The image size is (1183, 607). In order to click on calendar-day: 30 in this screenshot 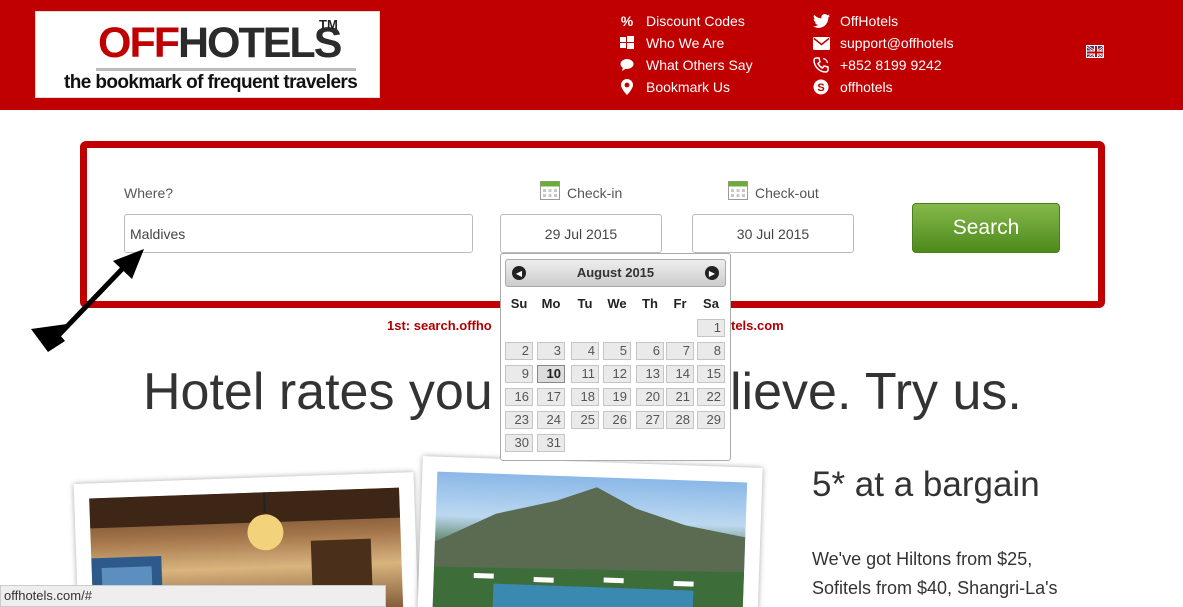, I will do `click(519, 443)`.